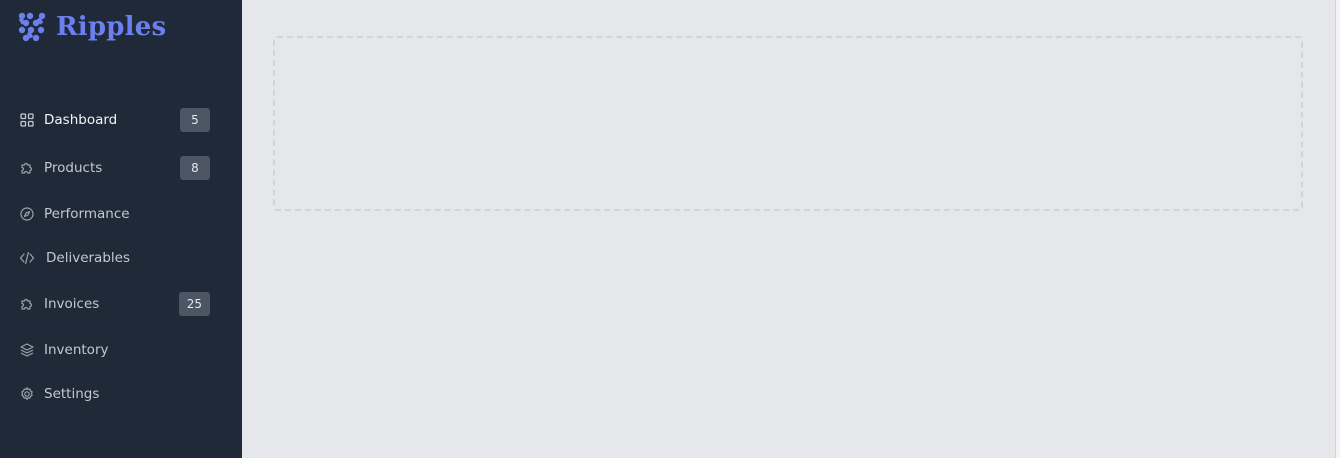 The height and width of the screenshot is (458, 1340). Describe the element at coordinates (195, 120) in the screenshot. I see `count-badge: 5` at that location.